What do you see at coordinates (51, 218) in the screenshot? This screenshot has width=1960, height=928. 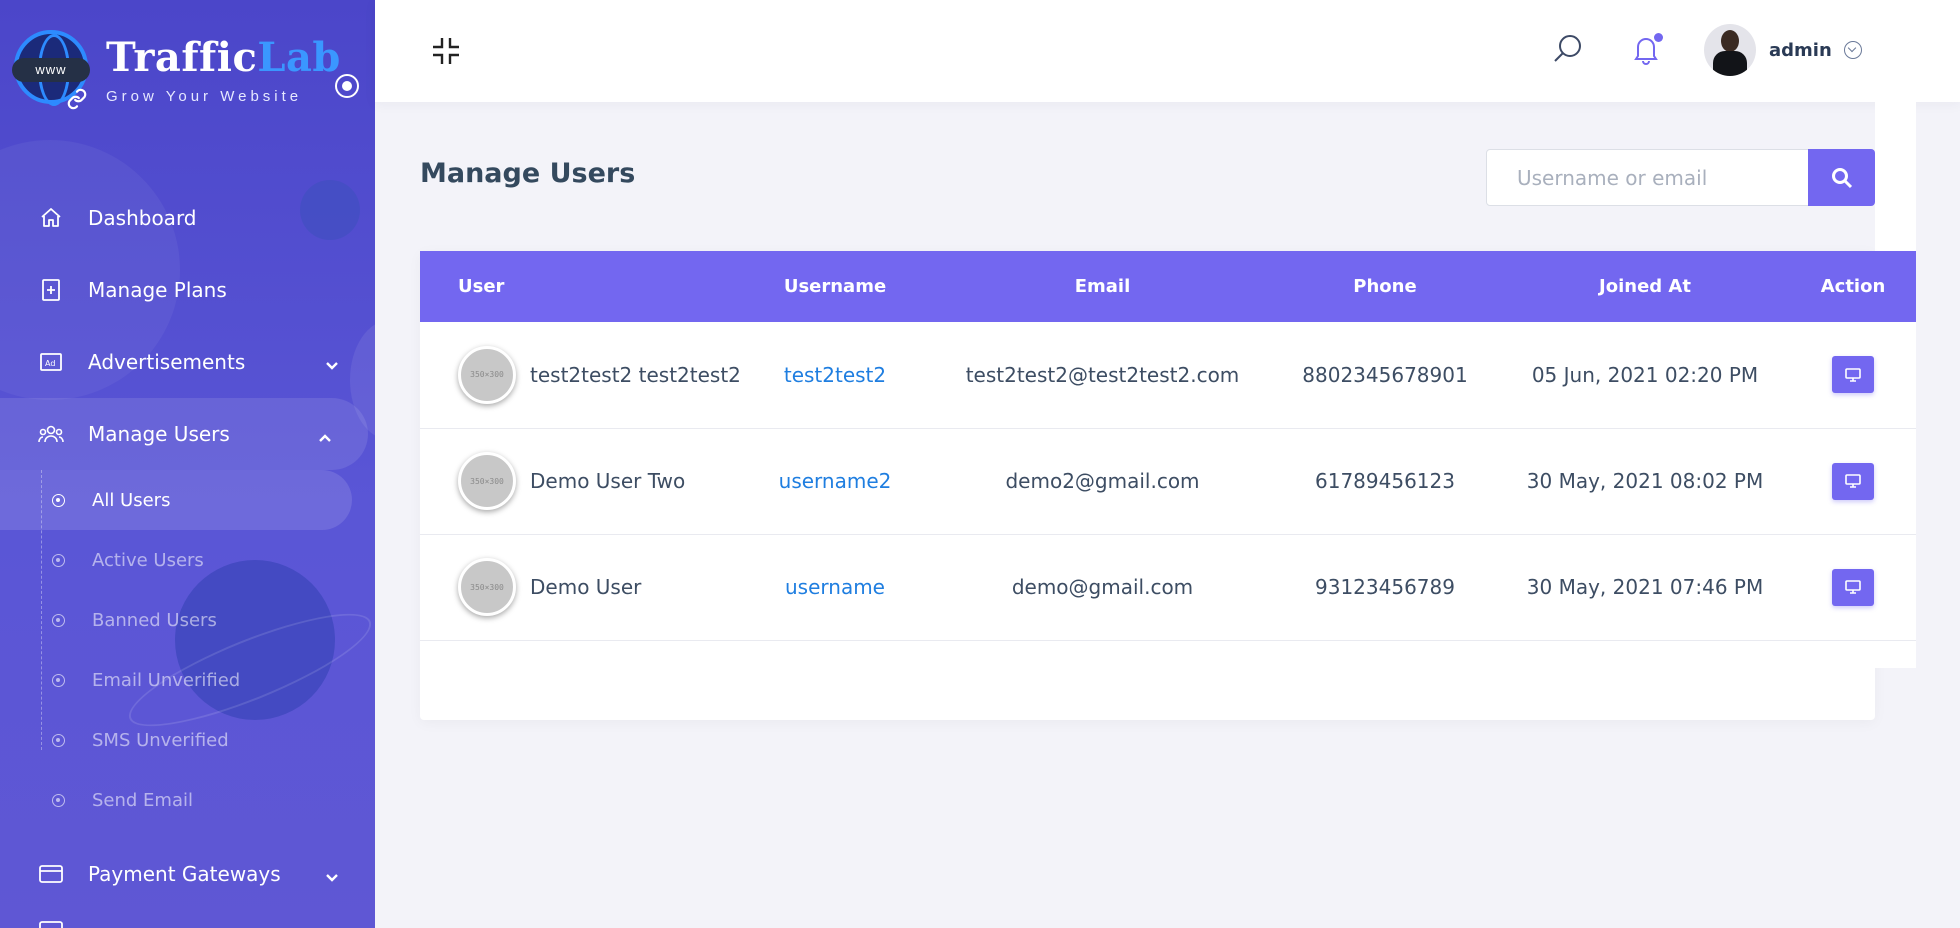 I see `home-icon` at bounding box center [51, 218].